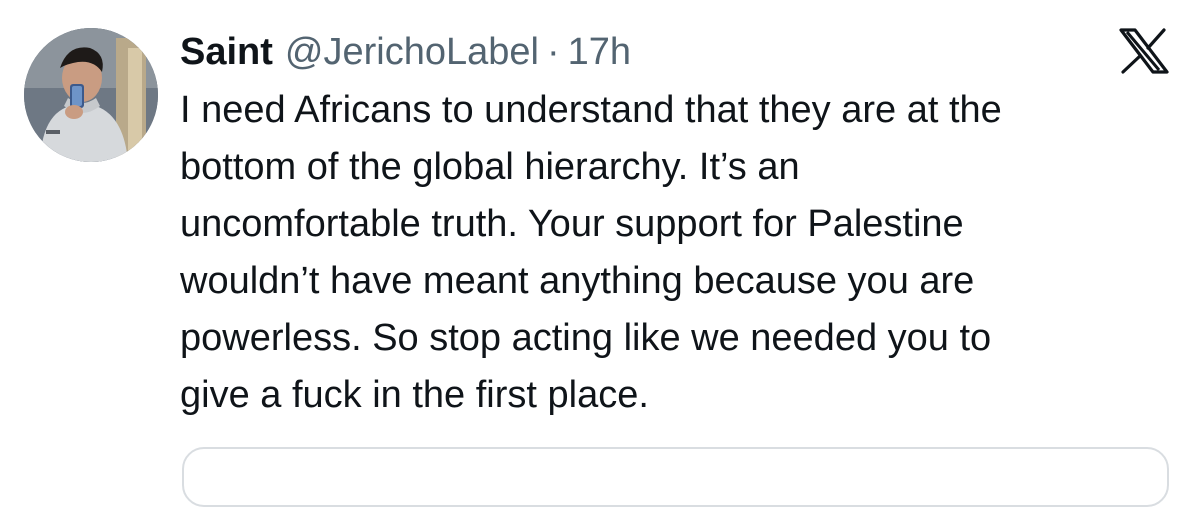 The image size is (1199, 507). What do you see at coordinates (412, 52) in the screenshot?
I see `user-handle: @JerichoLabel` at bounding box center [412, 52].